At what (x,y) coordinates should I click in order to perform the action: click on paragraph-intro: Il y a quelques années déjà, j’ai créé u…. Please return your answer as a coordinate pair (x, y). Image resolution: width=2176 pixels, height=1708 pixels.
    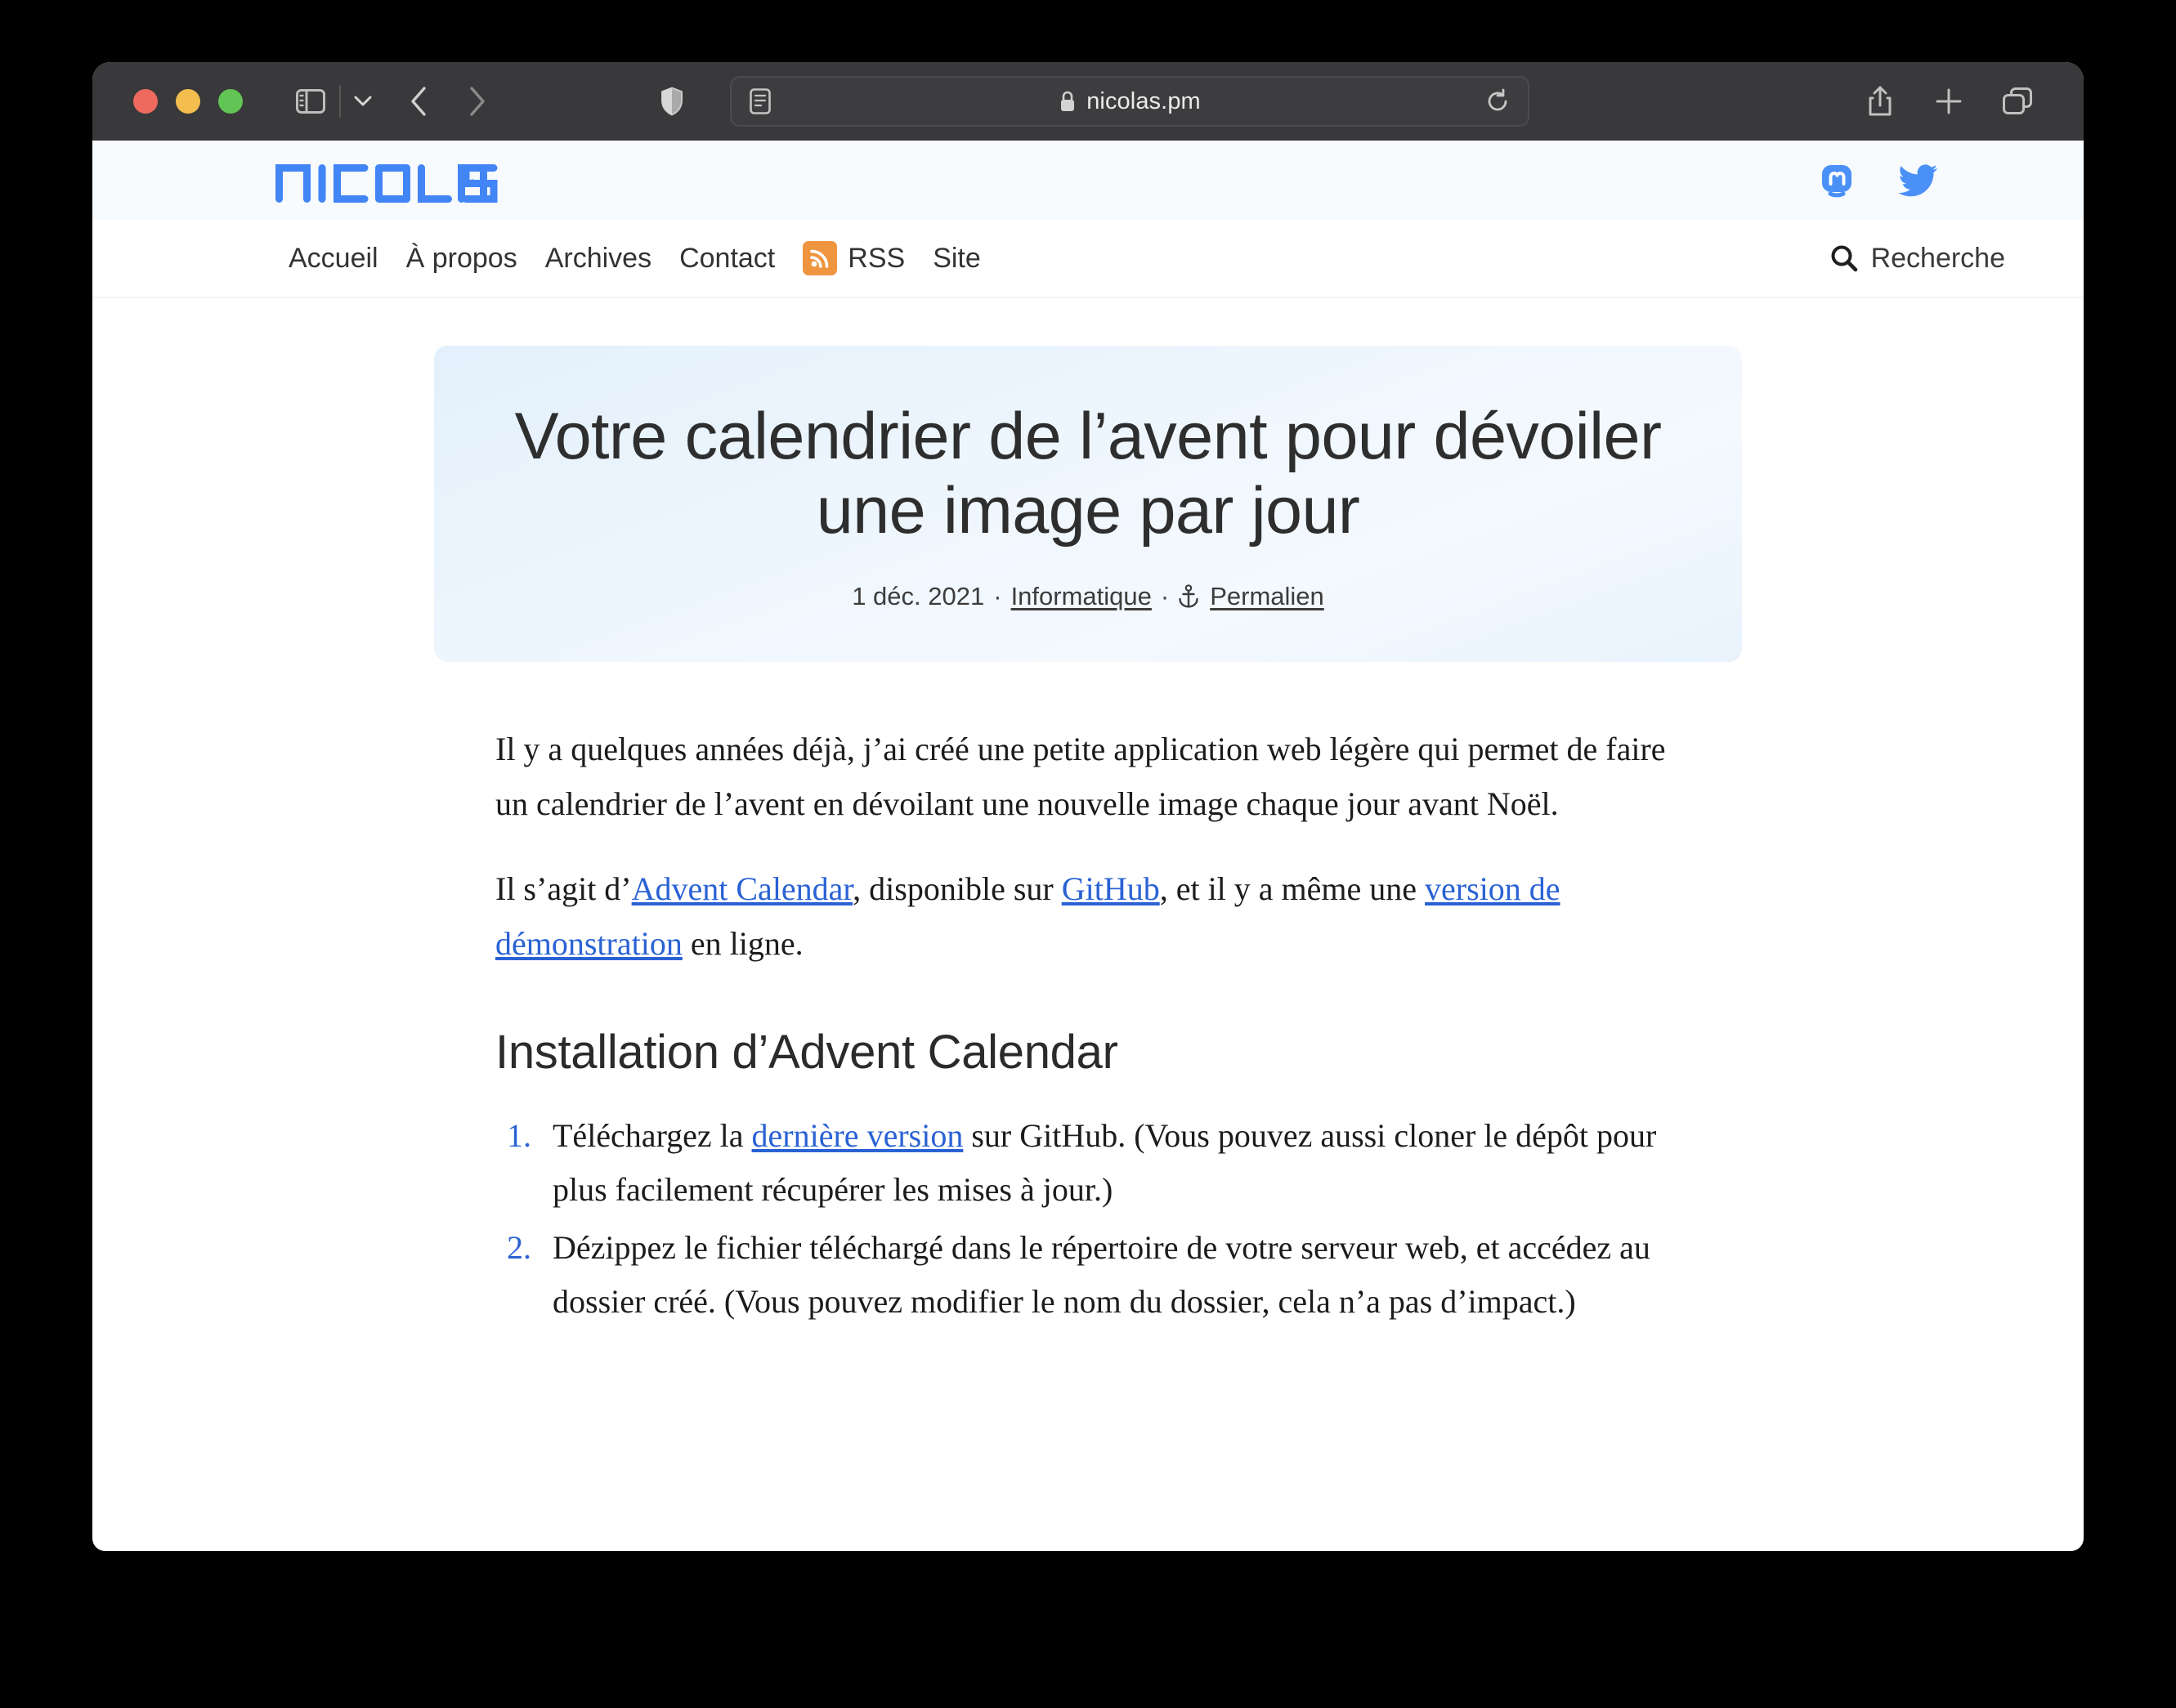
    Looking at the image, I should click on (1080, 776).